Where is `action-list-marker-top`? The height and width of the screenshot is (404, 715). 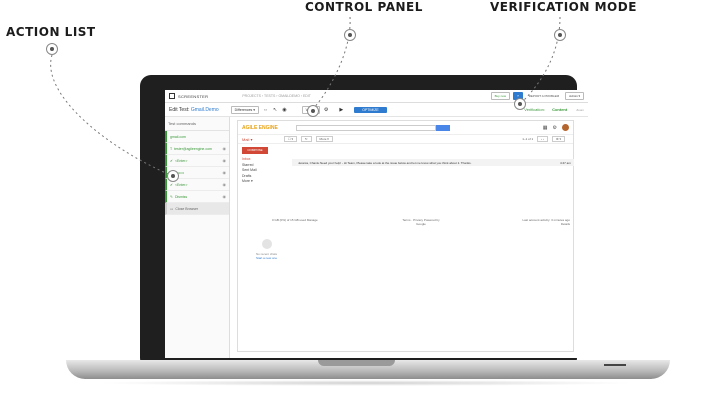
action-list-marker-top is located at coordinates (52, 49).